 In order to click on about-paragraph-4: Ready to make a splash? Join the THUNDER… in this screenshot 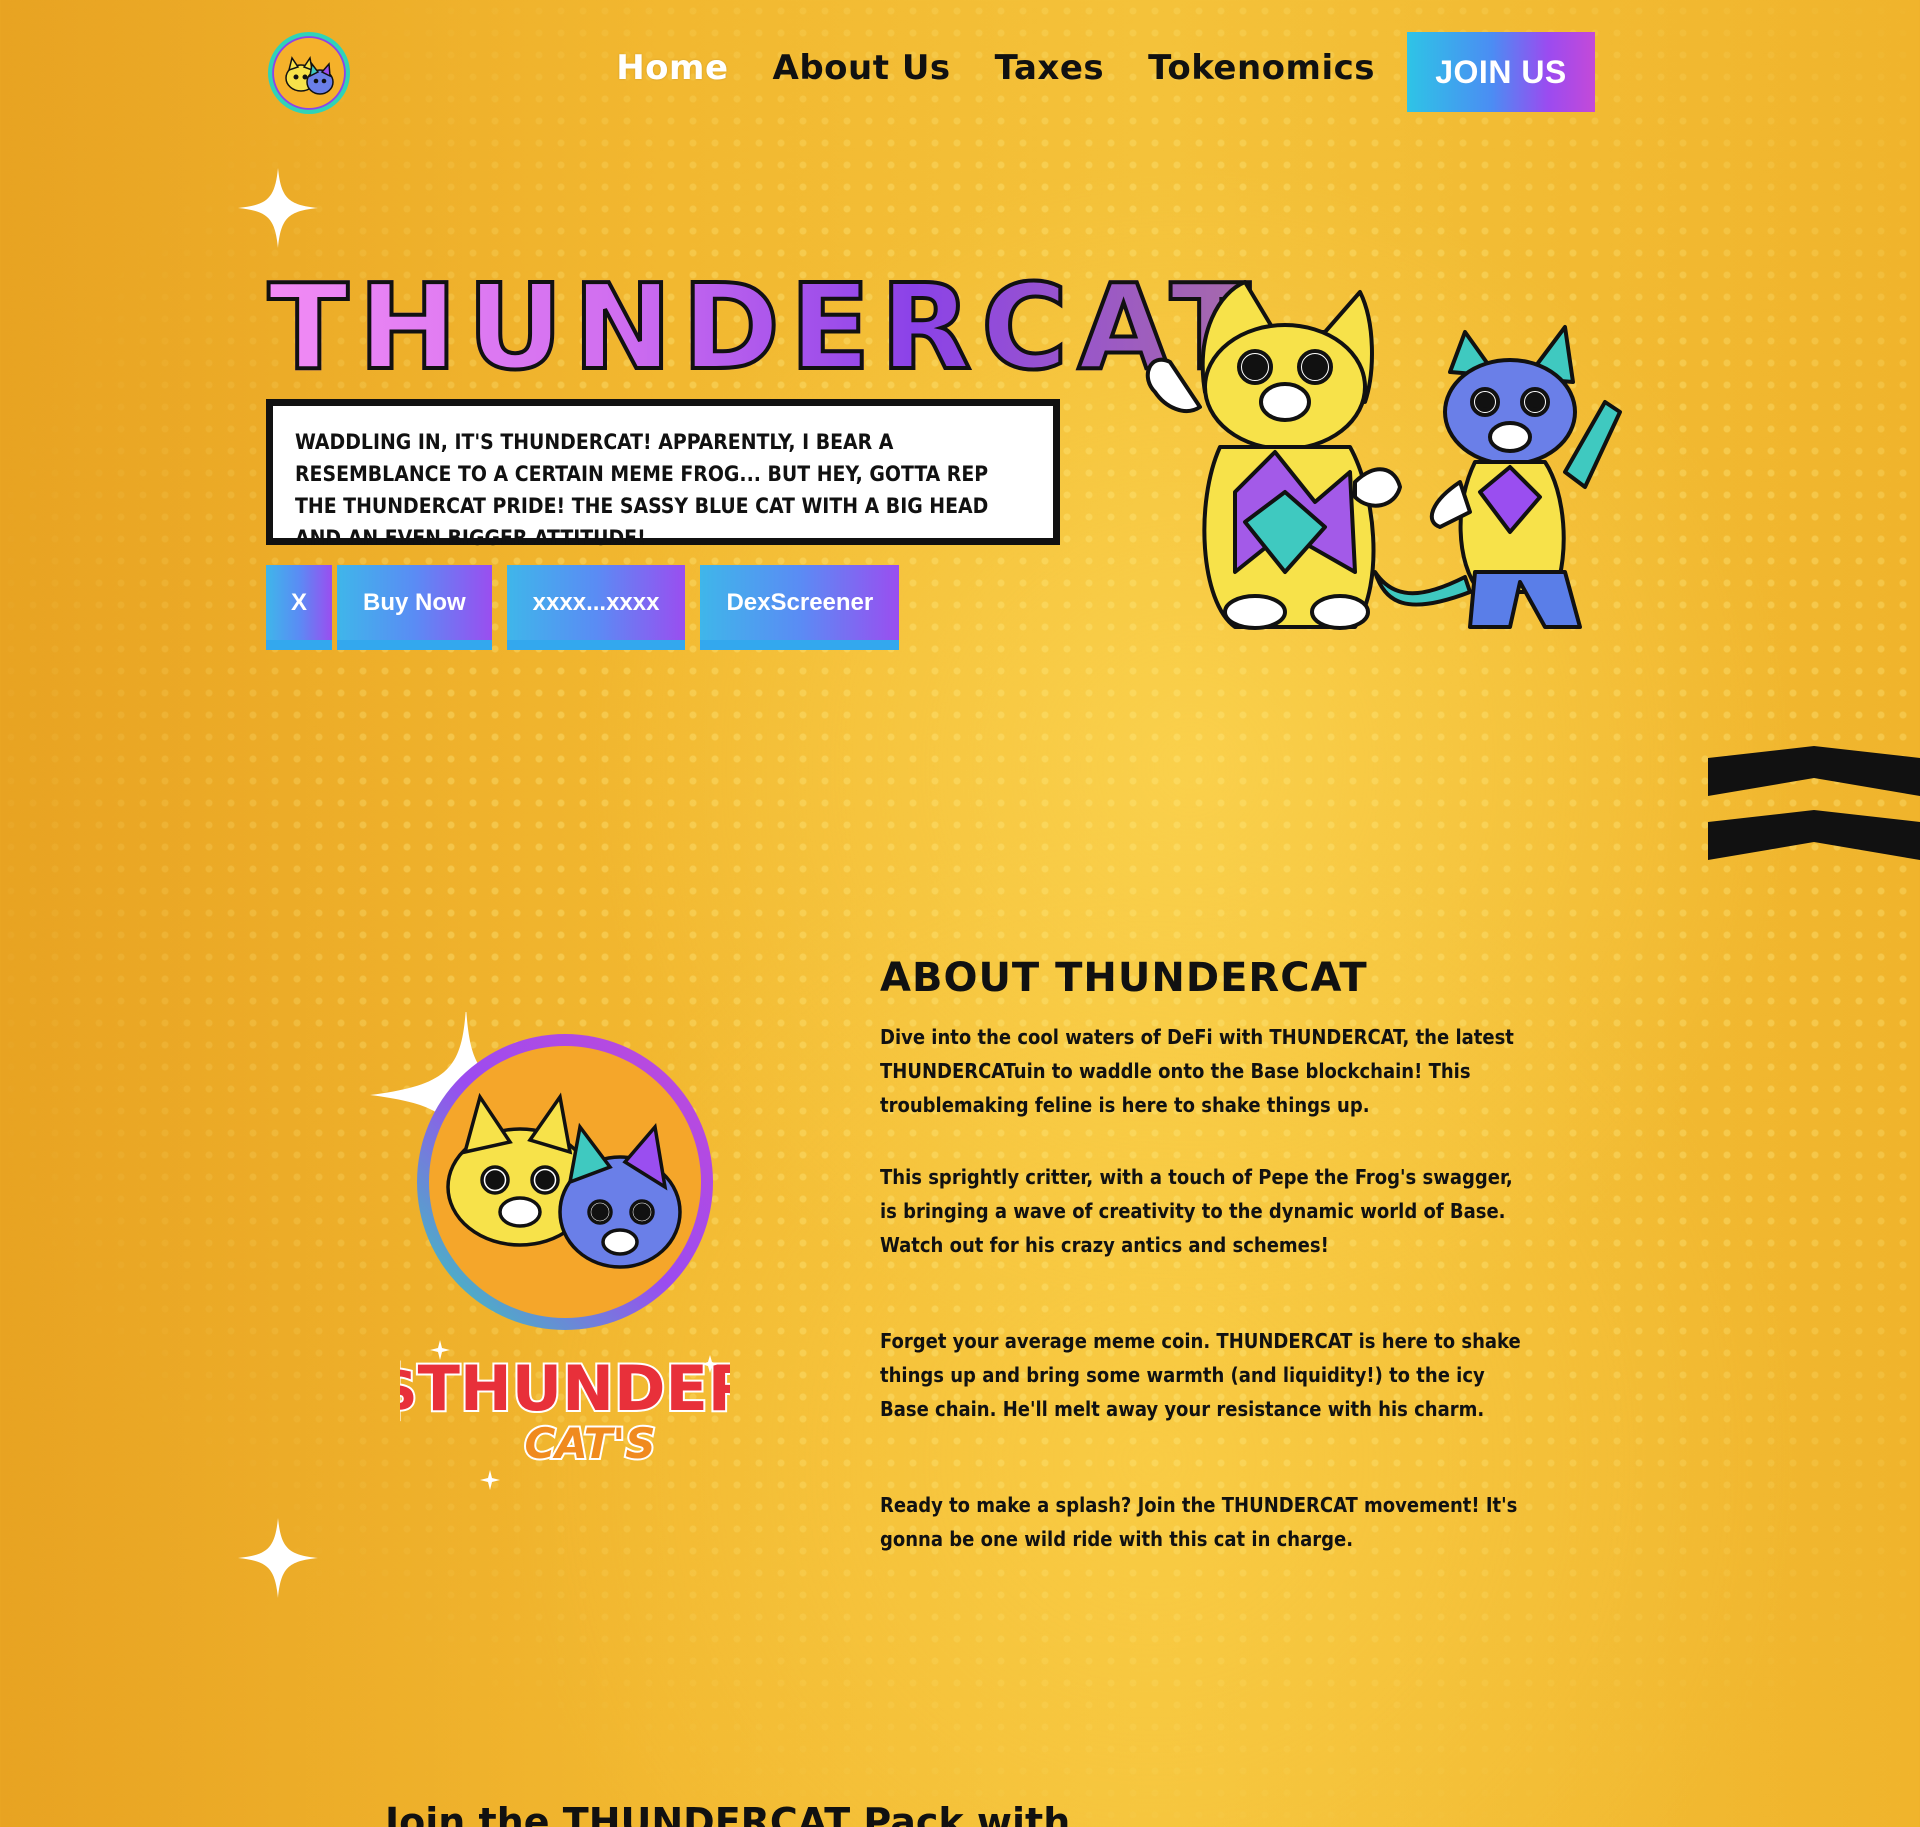, I will do `click(1199, 1522)`.